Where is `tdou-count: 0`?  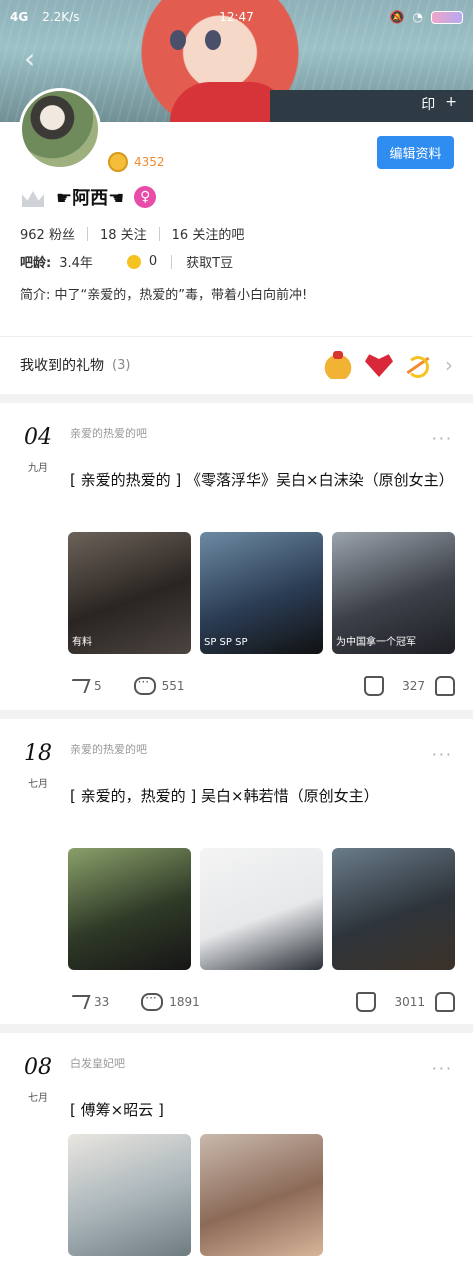
tdou-count: 0 is located at coordinates (153, 261).